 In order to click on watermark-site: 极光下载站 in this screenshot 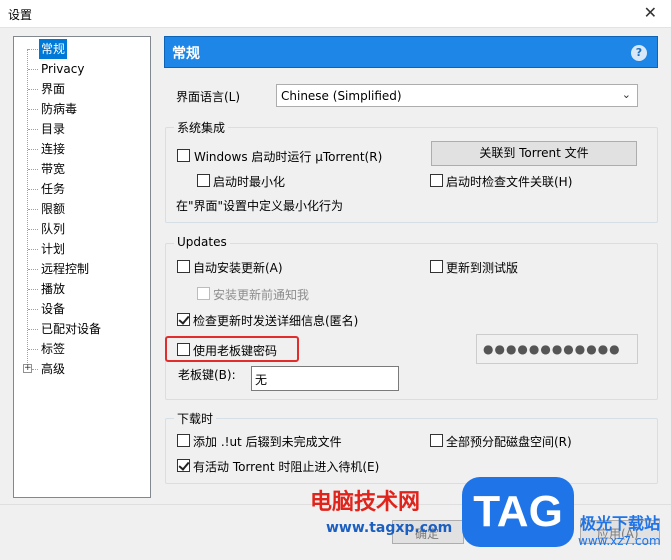, I will do `click(620, 523)`.